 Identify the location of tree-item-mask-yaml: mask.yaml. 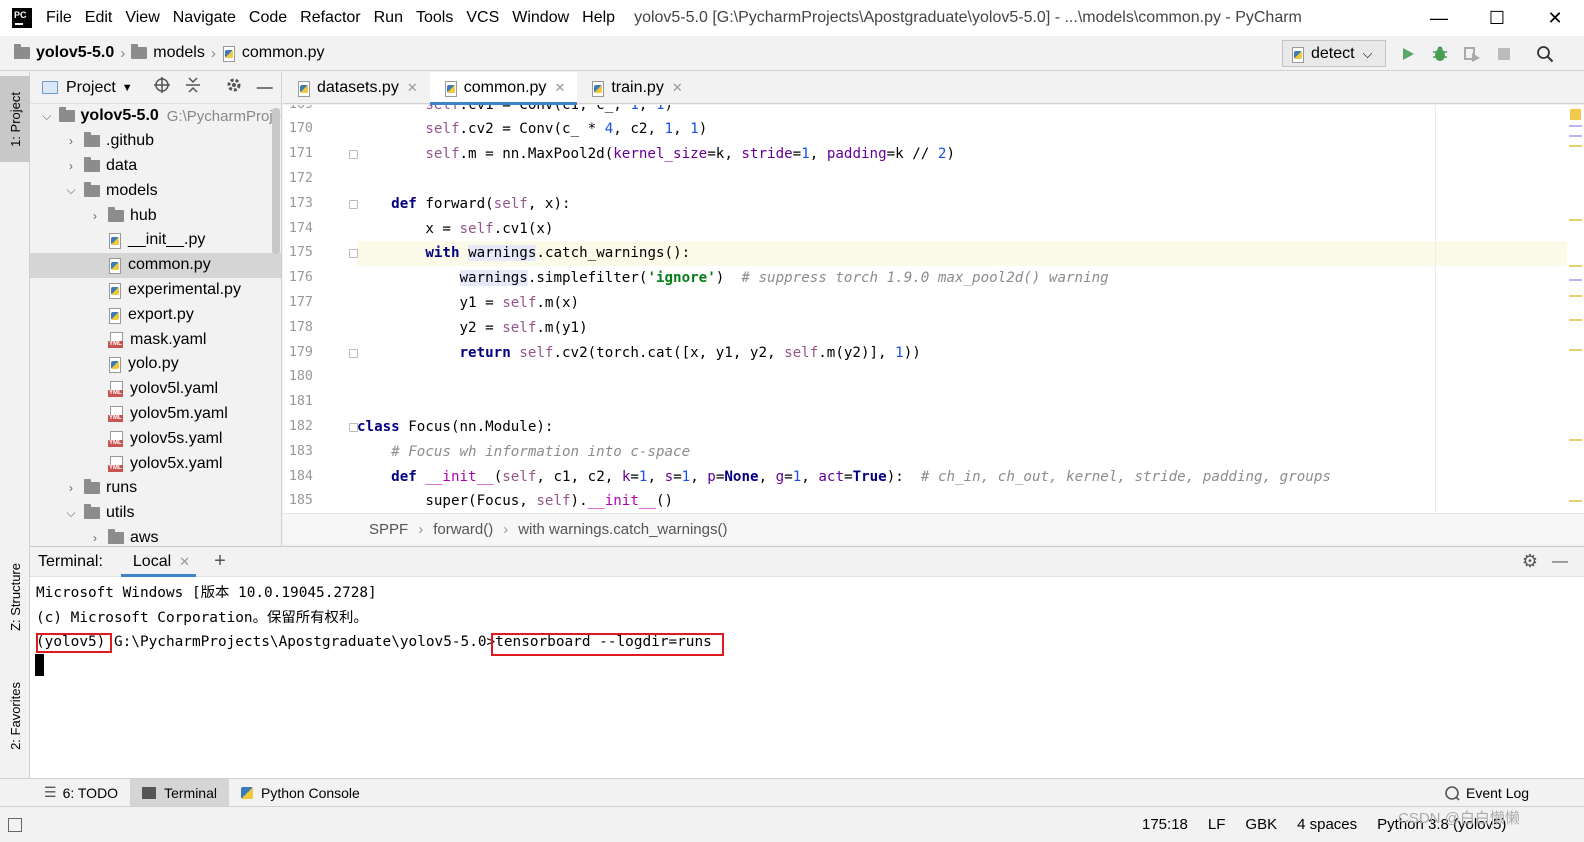
(155, 339).